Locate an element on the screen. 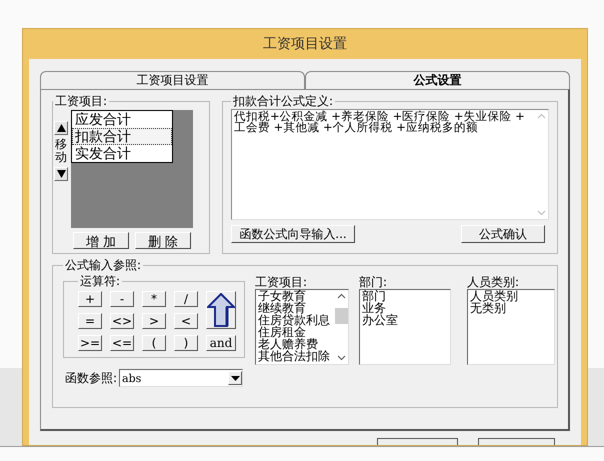 The height and width of the screenshot is (461, 604). operator-button: + is located at coordinates (90, 299).